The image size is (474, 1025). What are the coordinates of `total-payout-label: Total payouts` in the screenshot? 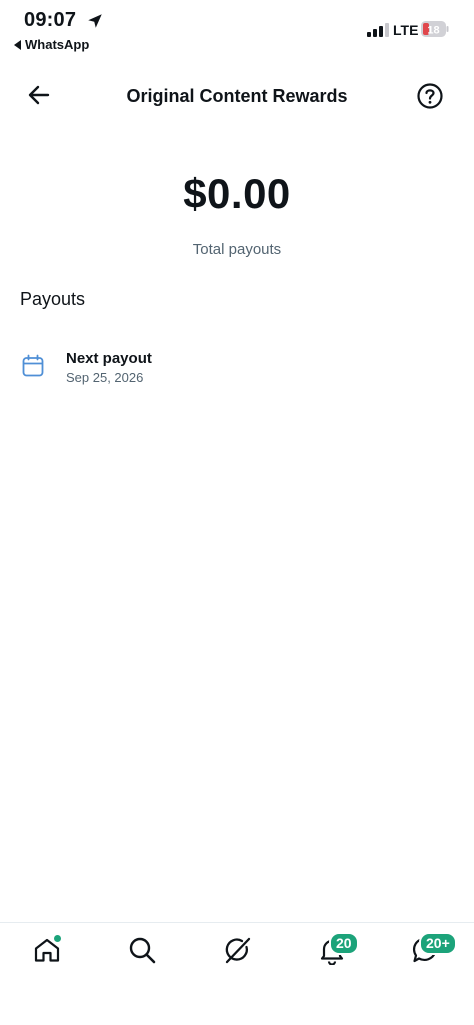 It's located at (237, 249).